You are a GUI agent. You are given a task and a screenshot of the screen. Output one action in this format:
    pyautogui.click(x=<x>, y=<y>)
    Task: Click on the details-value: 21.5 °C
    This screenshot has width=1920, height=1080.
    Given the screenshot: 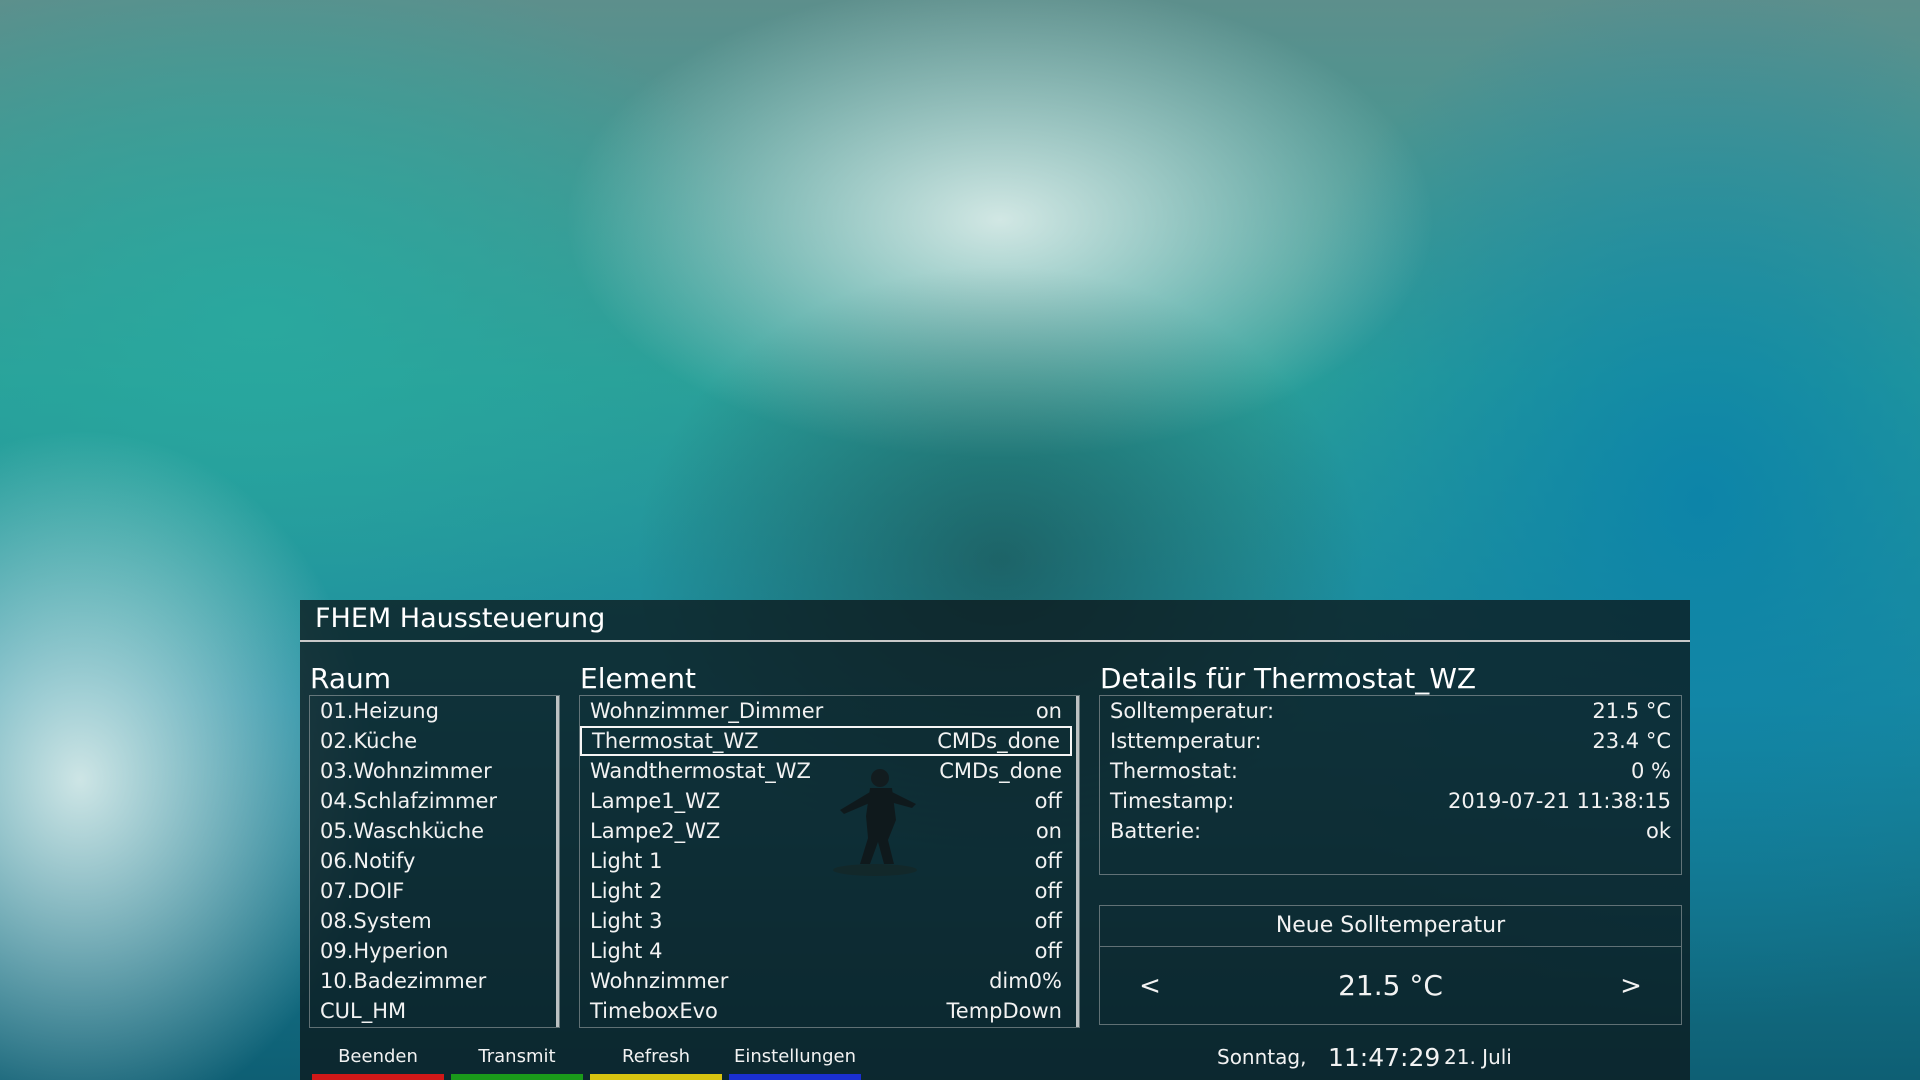 What is the action you would take?
    pyautogui.click(x=1631, y=711)
    